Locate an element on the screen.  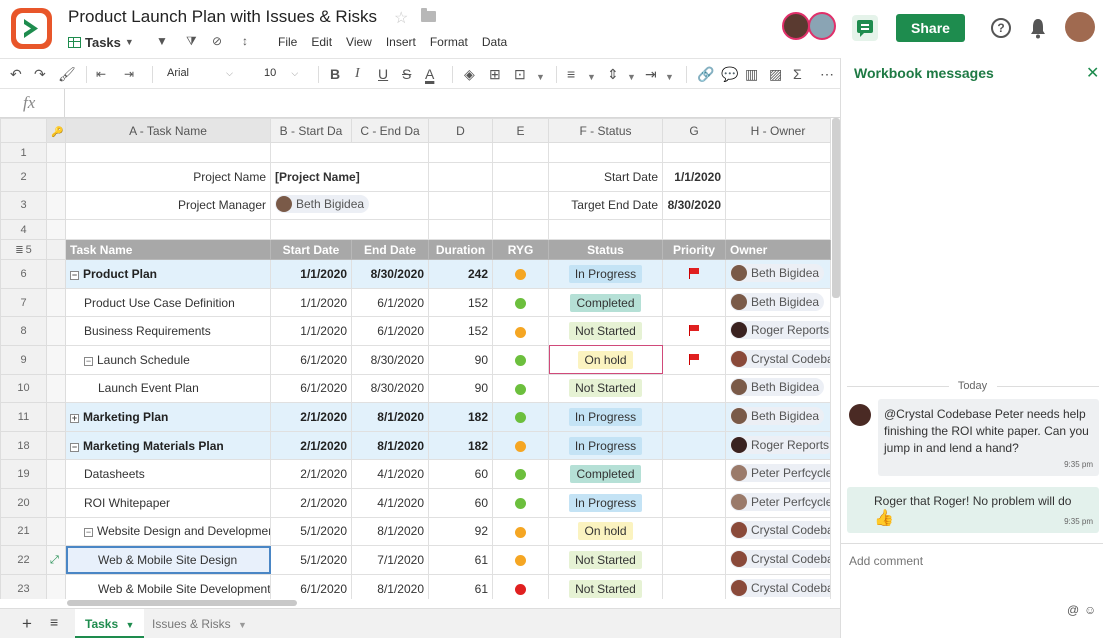
task-name-cell: − Launch Schedule is located at coordinates (168, 359).